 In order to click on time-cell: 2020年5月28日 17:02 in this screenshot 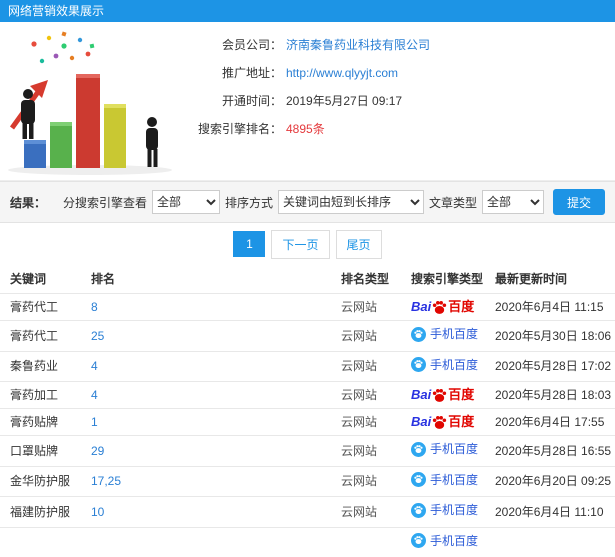, I will do `click(552, 366)`.